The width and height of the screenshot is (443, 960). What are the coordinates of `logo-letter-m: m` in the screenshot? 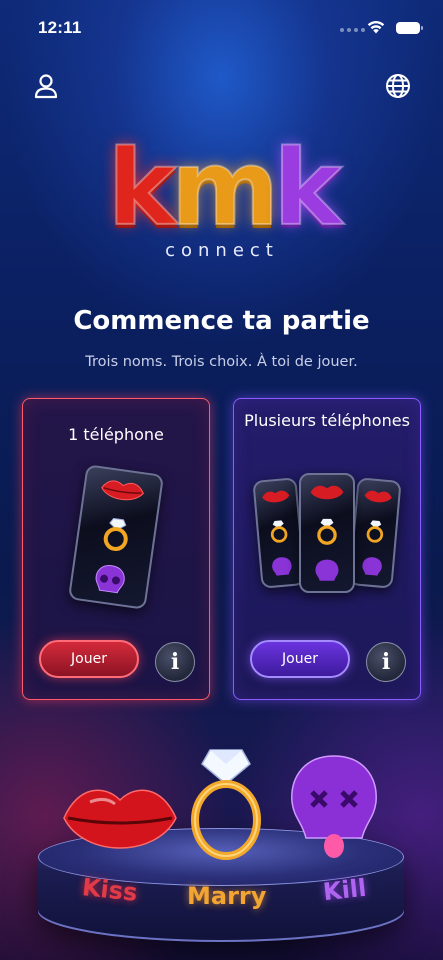 It's located at (225, 188).